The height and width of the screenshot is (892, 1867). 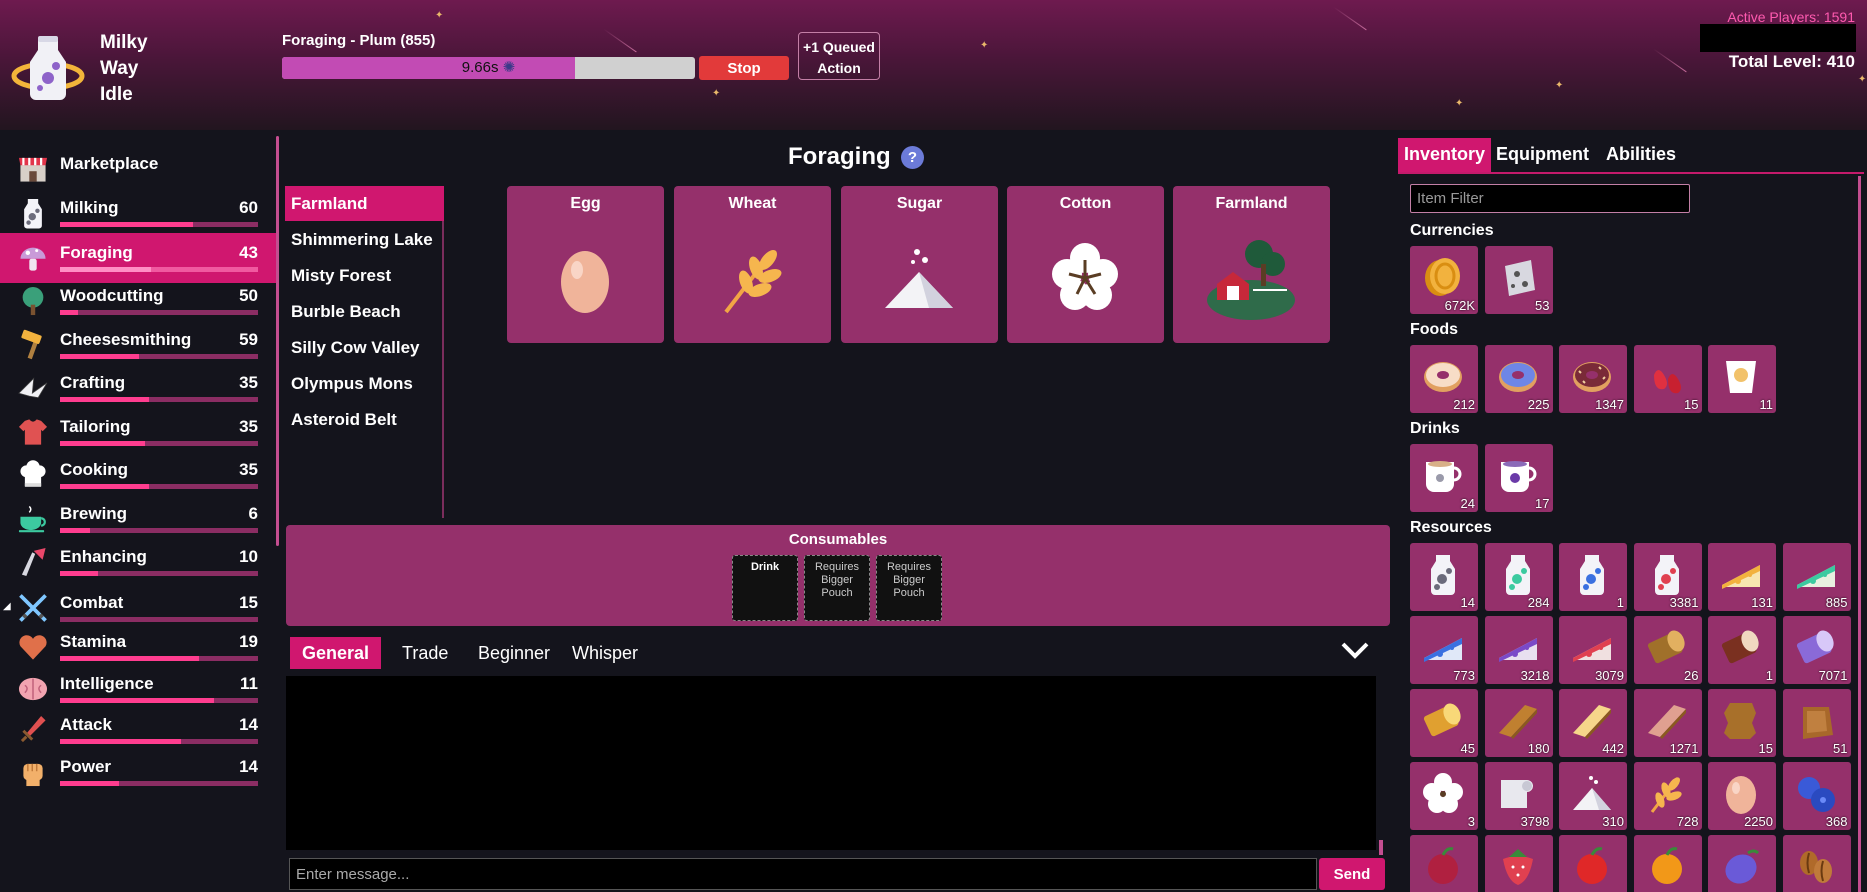 I want to click on stop-button: Stop, so click(x=744, y=68).